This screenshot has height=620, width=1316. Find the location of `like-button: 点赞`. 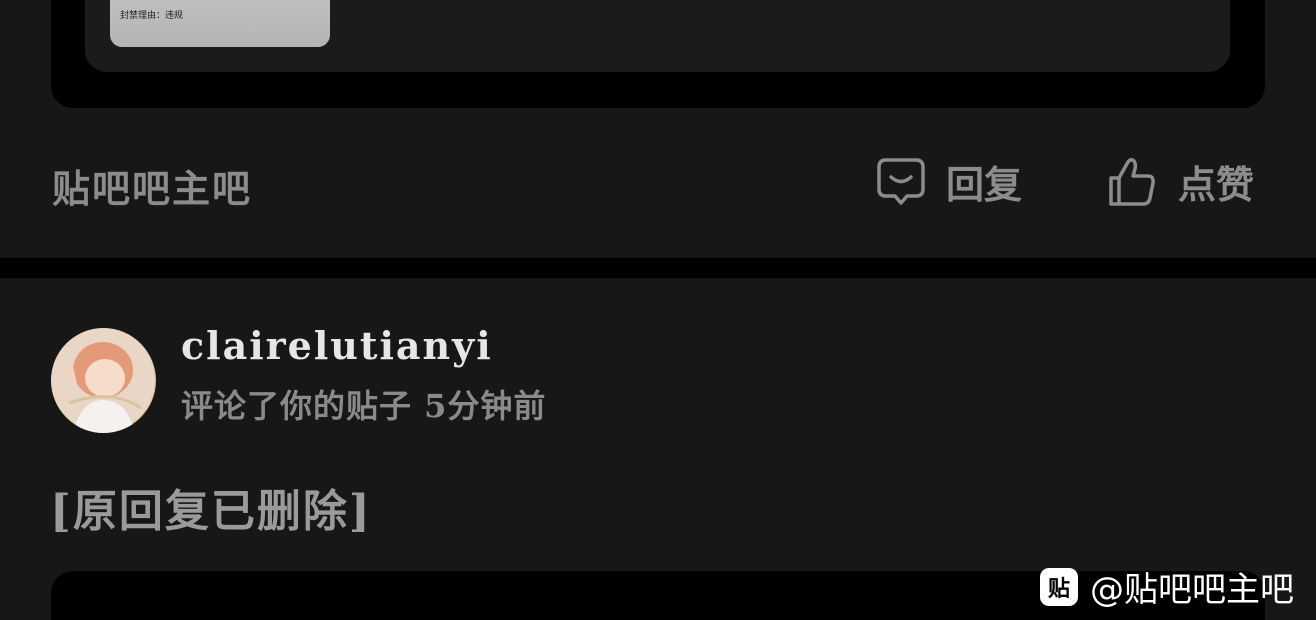

like-button: 点赞 is located at coordinates (1180, 181).